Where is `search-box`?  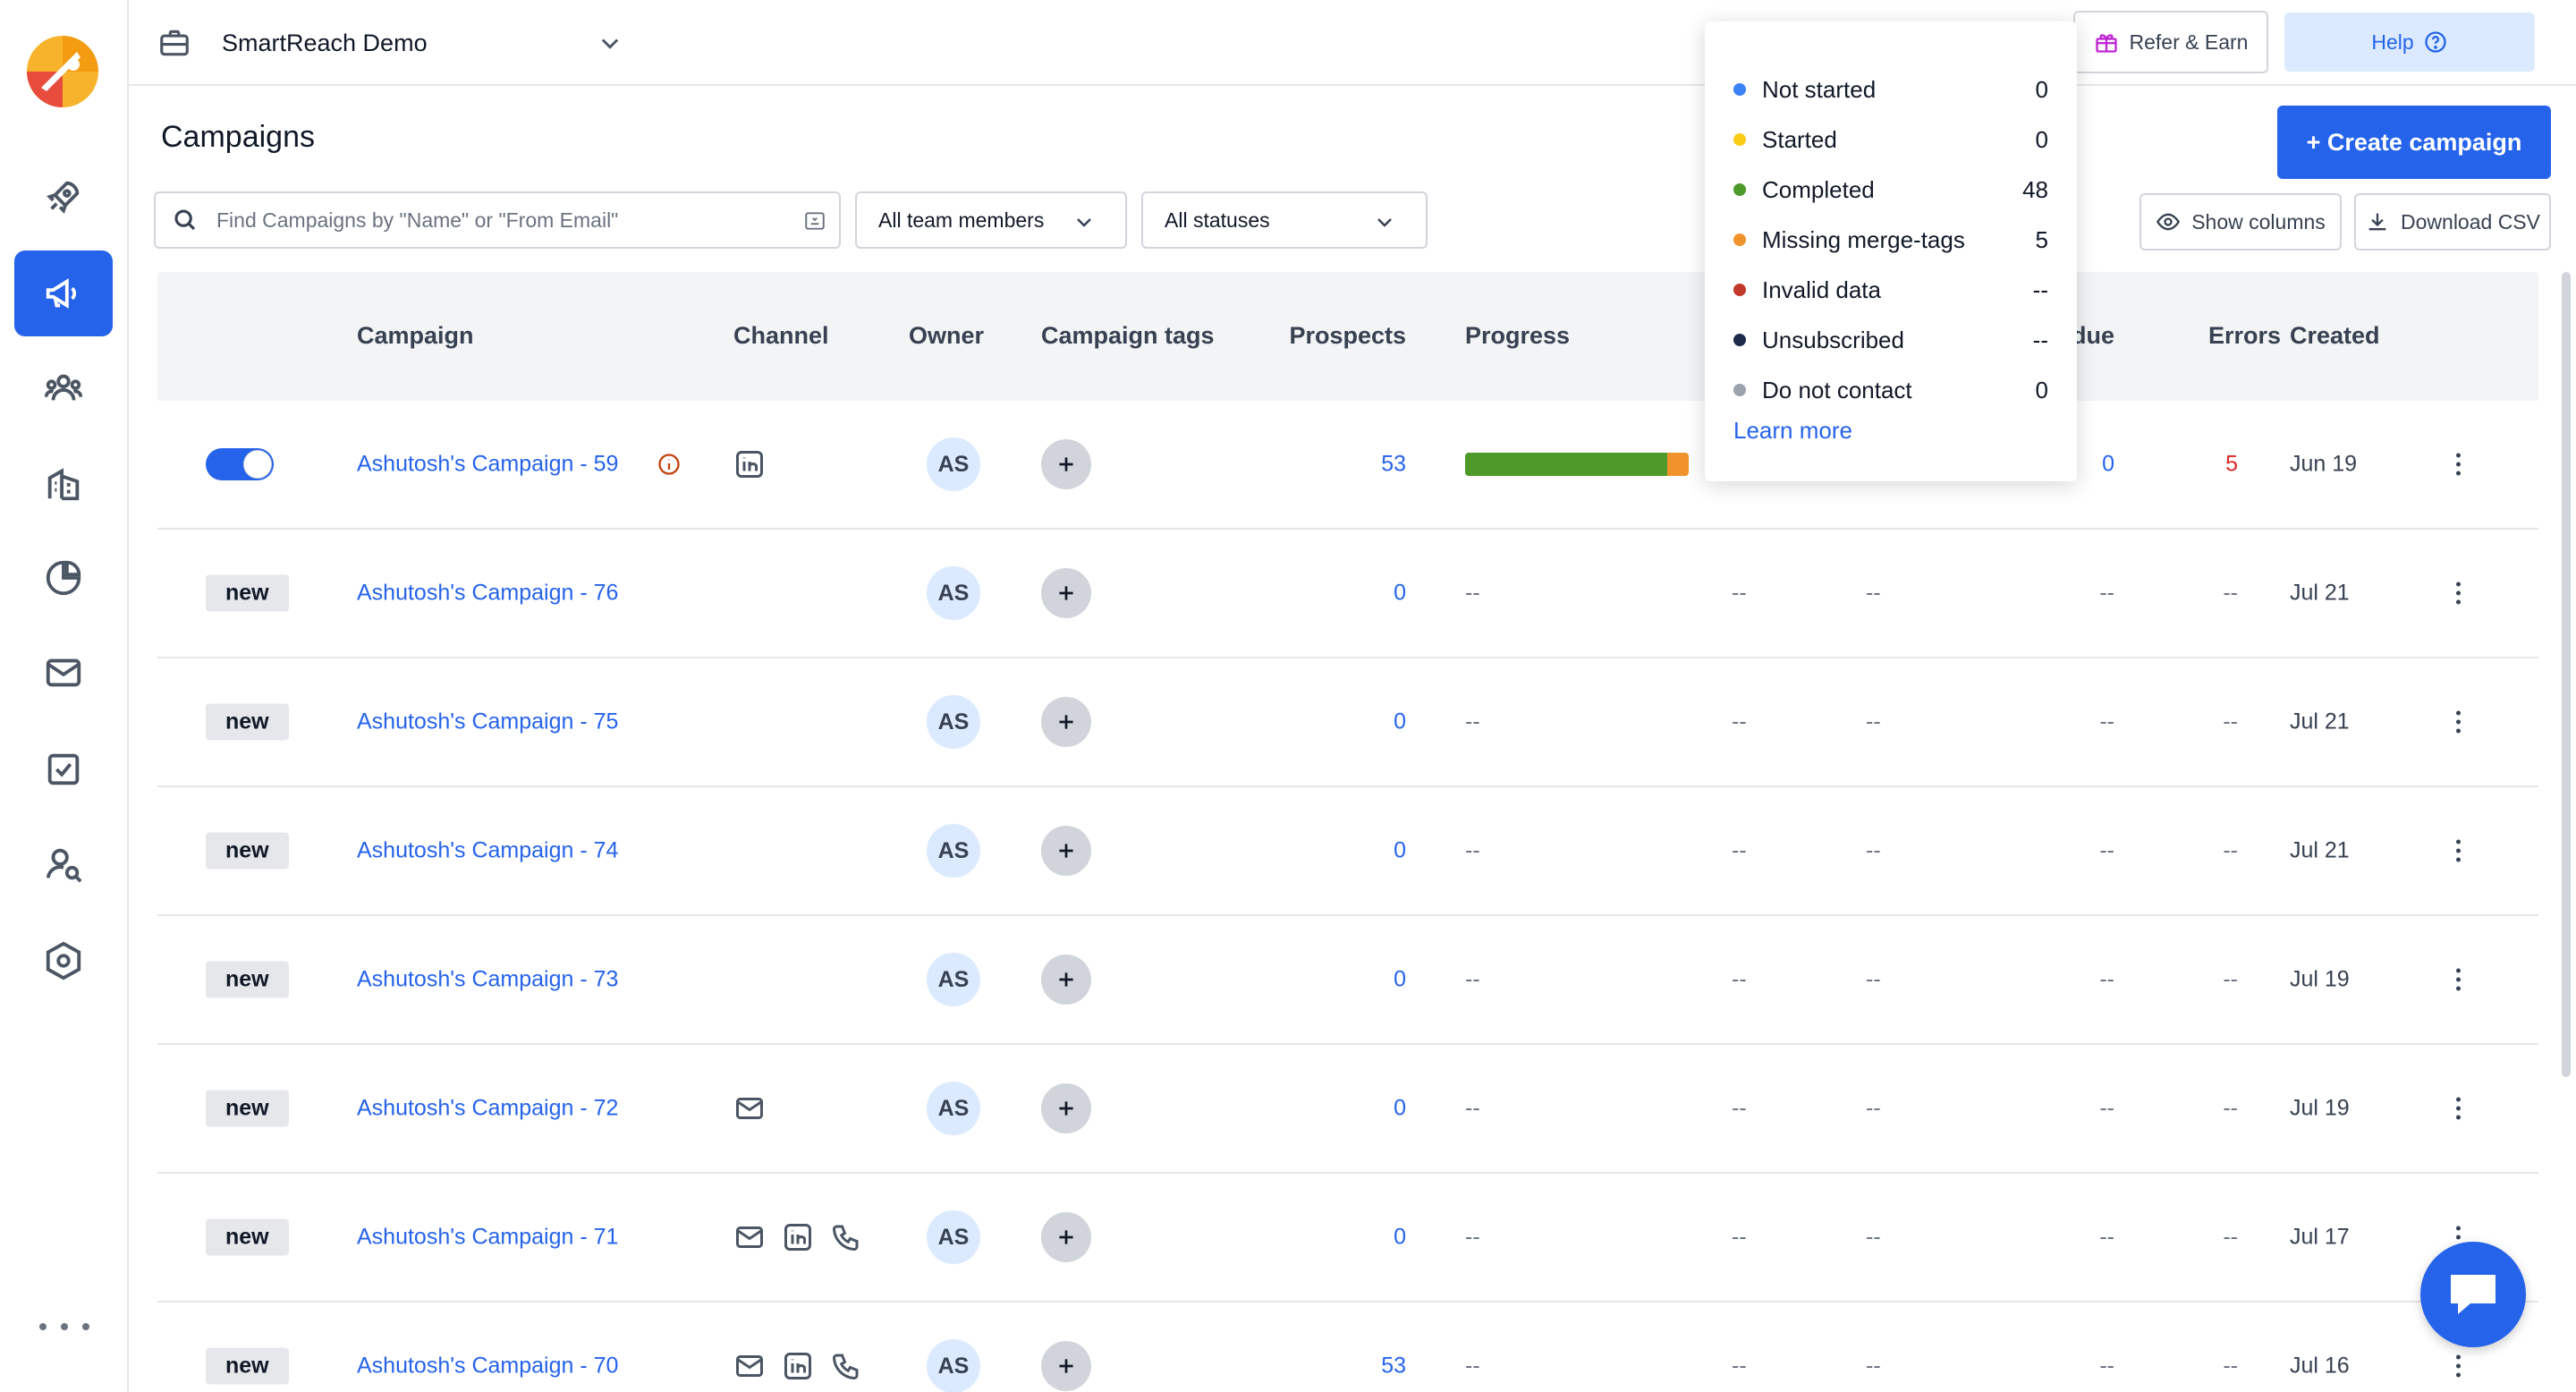 search-box is located at coordinates (497, 220).